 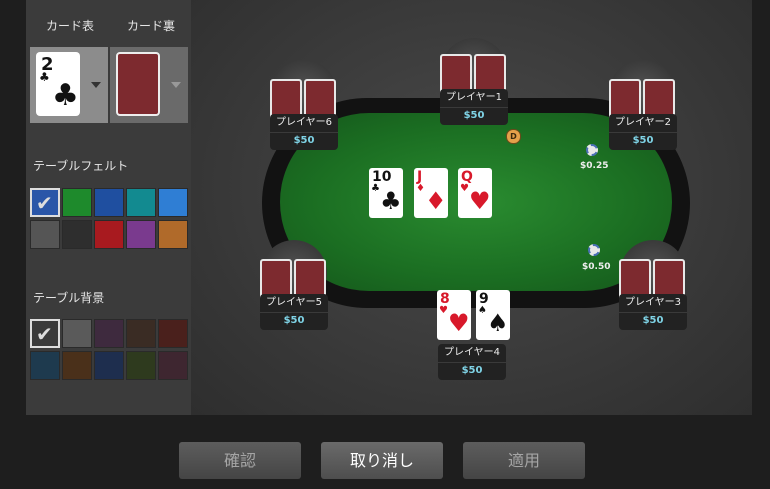 I want to click on confirm-button: 確認, so click(x=240, y=460).